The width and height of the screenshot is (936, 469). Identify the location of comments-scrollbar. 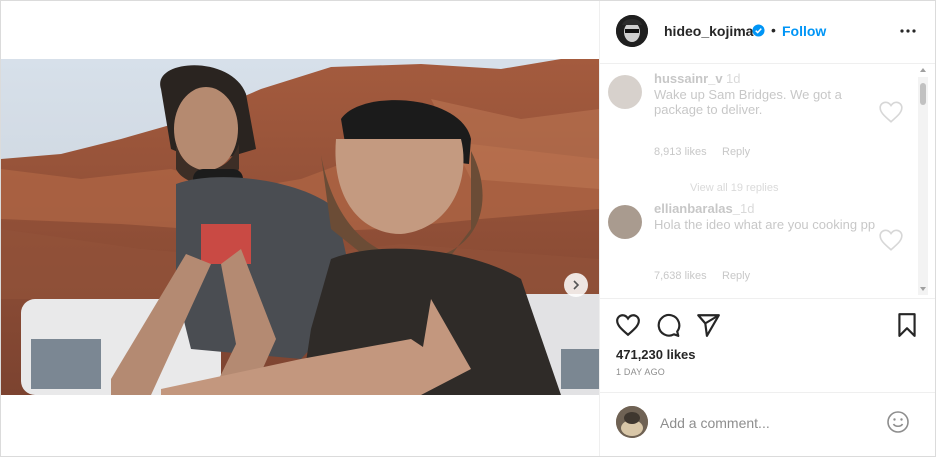
(923, 186).